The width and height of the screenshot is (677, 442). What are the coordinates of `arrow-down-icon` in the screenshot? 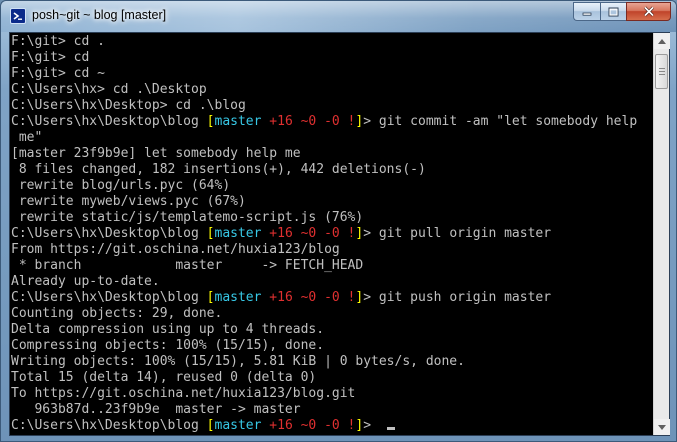 It's located at (662, 427).